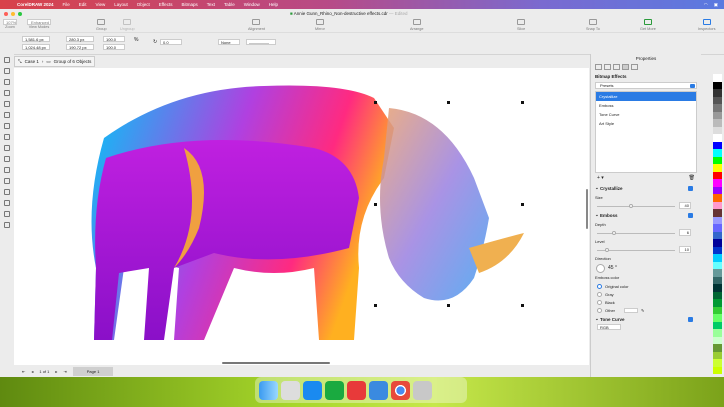  What do you see at coordinates (171, 42) in the screenshot?
I see `angle-field: 0.0` at bounding box center [171, 42].